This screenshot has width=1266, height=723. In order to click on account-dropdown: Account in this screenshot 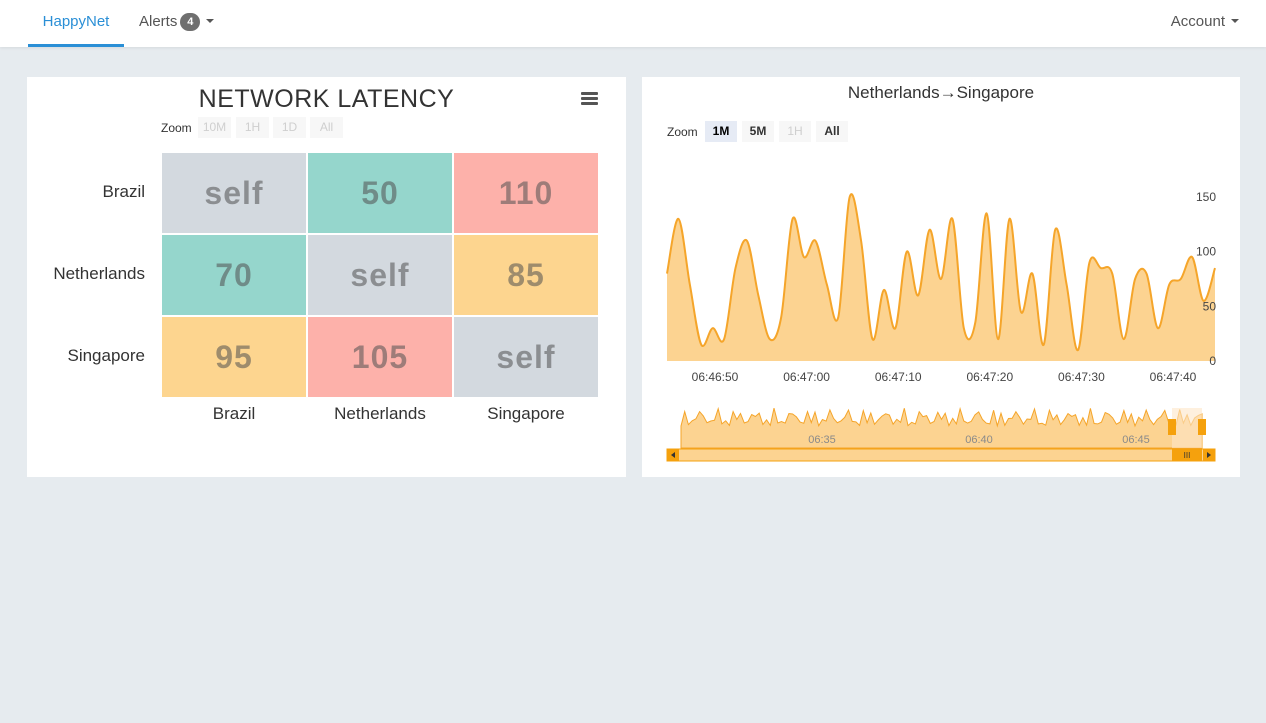, I will do `click(1205, 23)`.